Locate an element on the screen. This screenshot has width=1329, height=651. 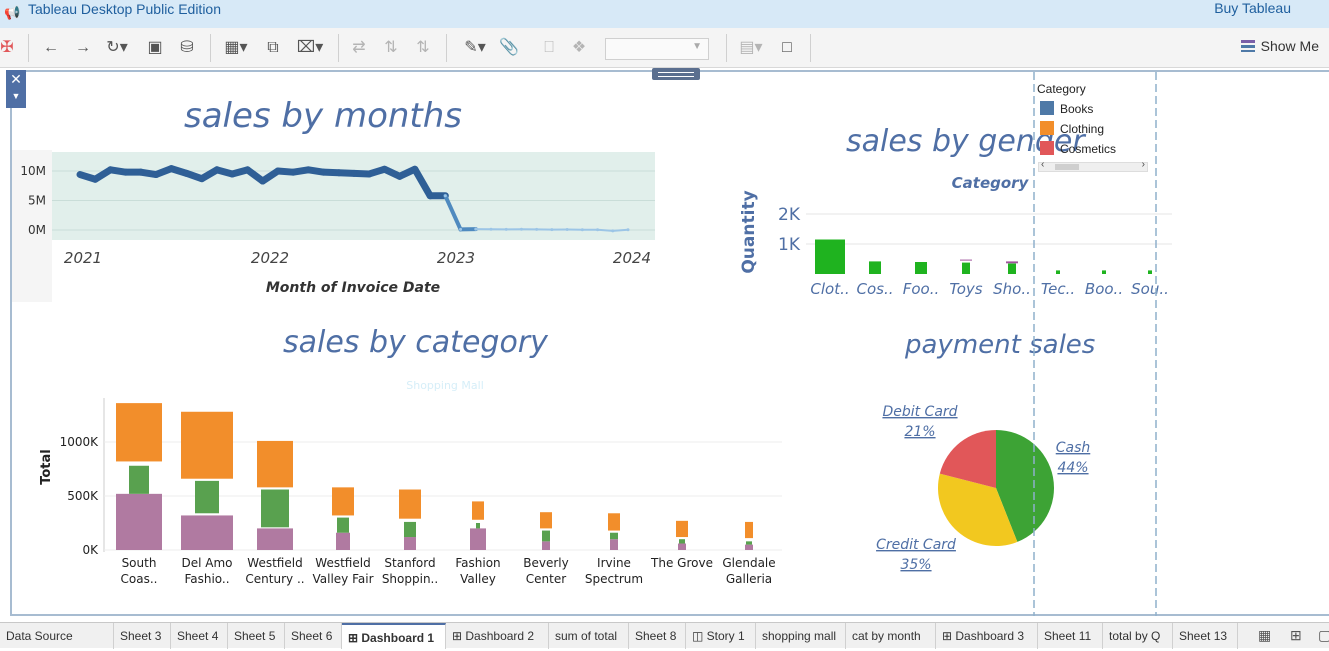
tab-dashboard-1: ⊞ Dashboard 1 is located at coordinates (394, 636).